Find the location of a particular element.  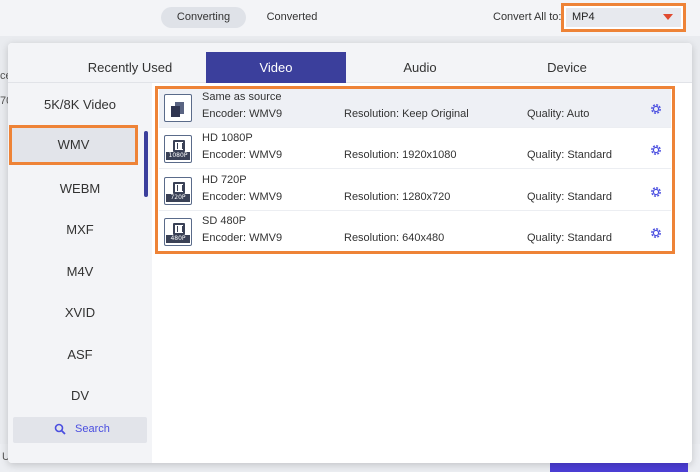

film-720p-icon: 720P is located at coordinates (178, 191).